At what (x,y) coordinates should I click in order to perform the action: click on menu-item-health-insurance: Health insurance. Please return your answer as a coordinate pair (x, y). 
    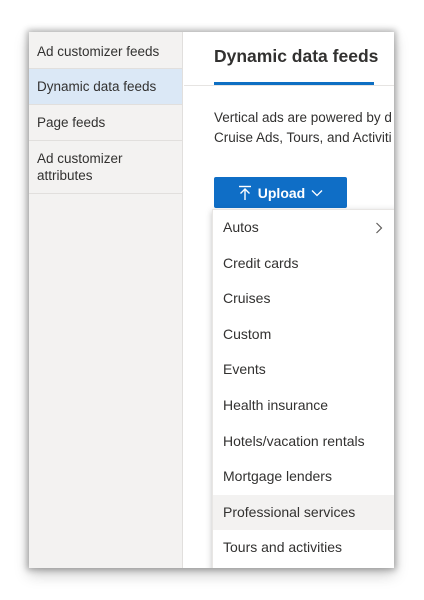
    Looking at the image, I should click on (303, 406).